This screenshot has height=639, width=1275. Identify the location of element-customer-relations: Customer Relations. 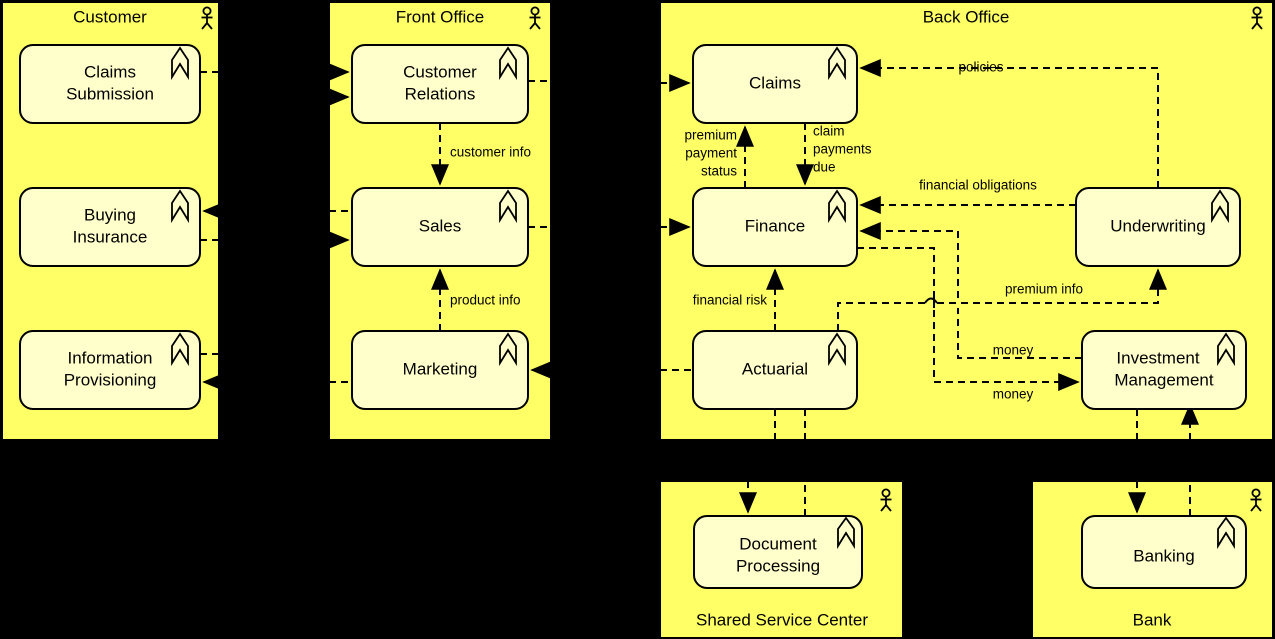
(440, 84).